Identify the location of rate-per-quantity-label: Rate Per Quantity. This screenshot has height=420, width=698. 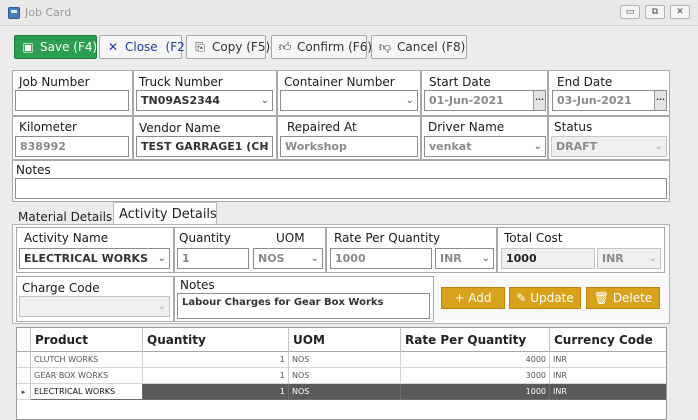
(387, 238).